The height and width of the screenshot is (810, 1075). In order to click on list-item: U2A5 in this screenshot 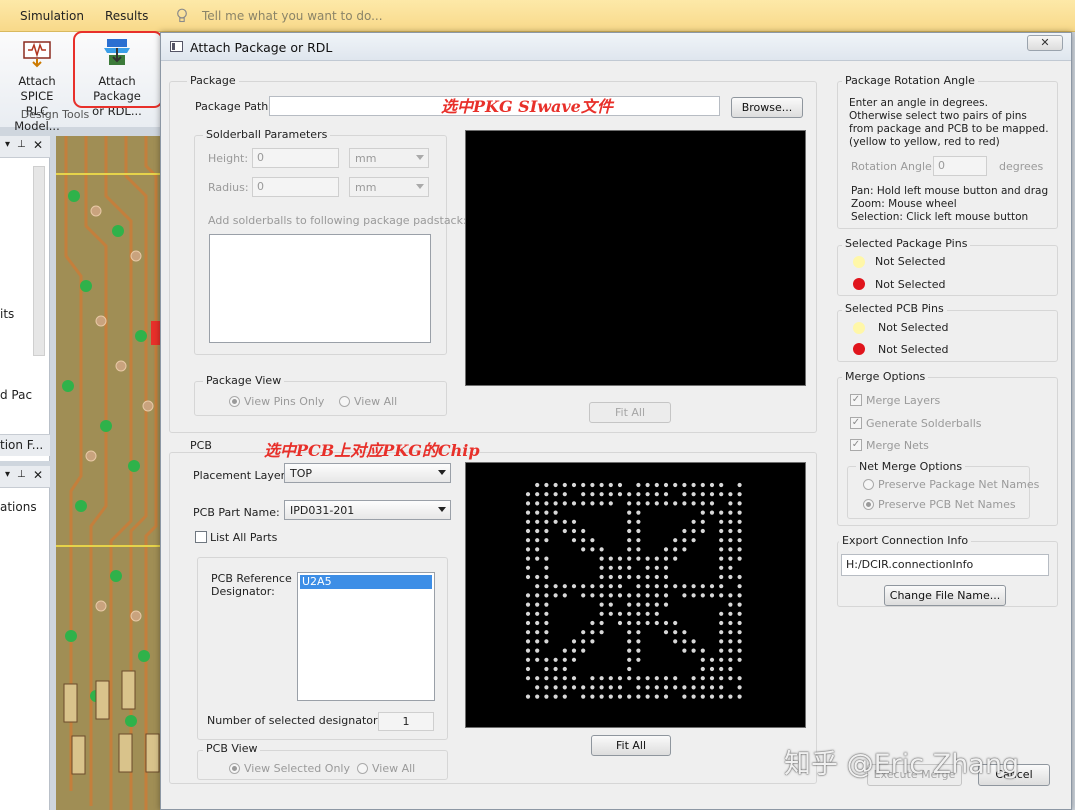, I will do `click(366, 582)`.